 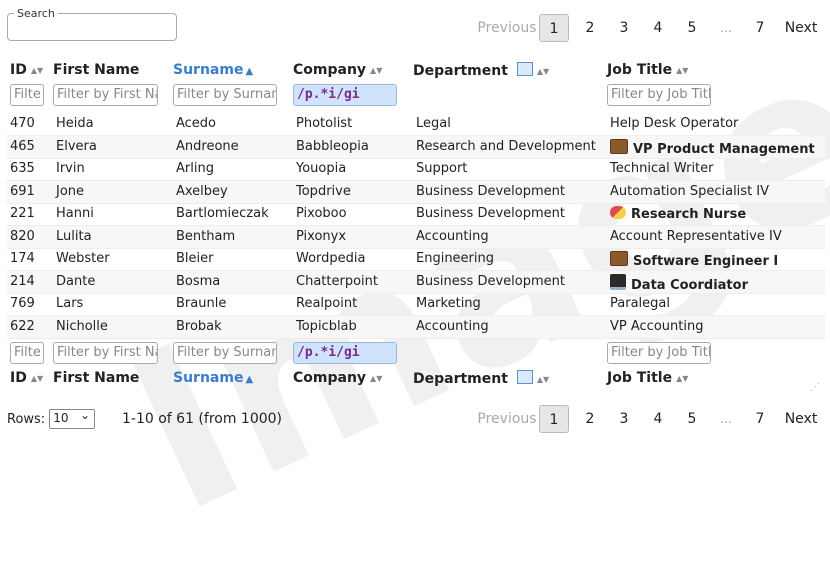 I want to click on cell-text: Technical Writer, so click(x=662, y=168).